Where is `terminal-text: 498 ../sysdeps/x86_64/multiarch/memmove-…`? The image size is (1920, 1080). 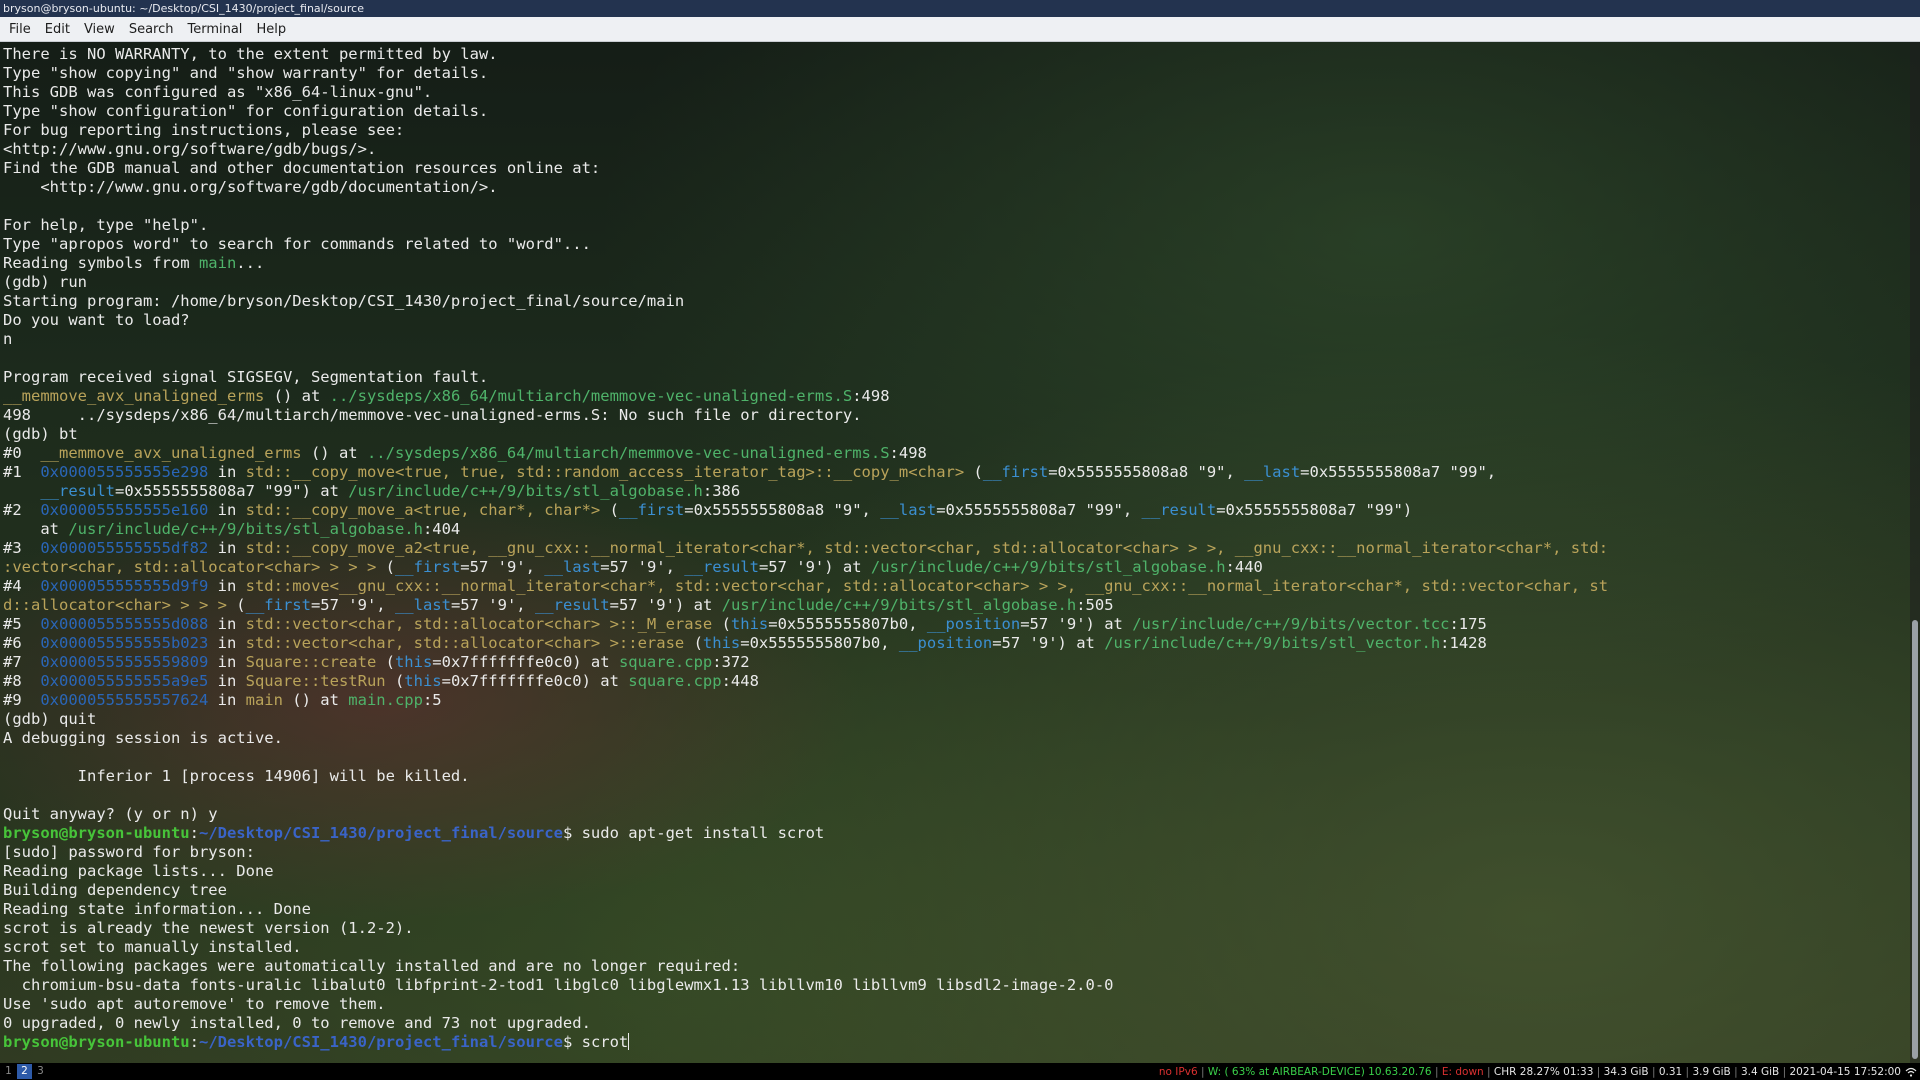
terminal-text: 498 ../sysdeps/x86_64/multiarch/memmove-… is located at coordinates (432, 415).